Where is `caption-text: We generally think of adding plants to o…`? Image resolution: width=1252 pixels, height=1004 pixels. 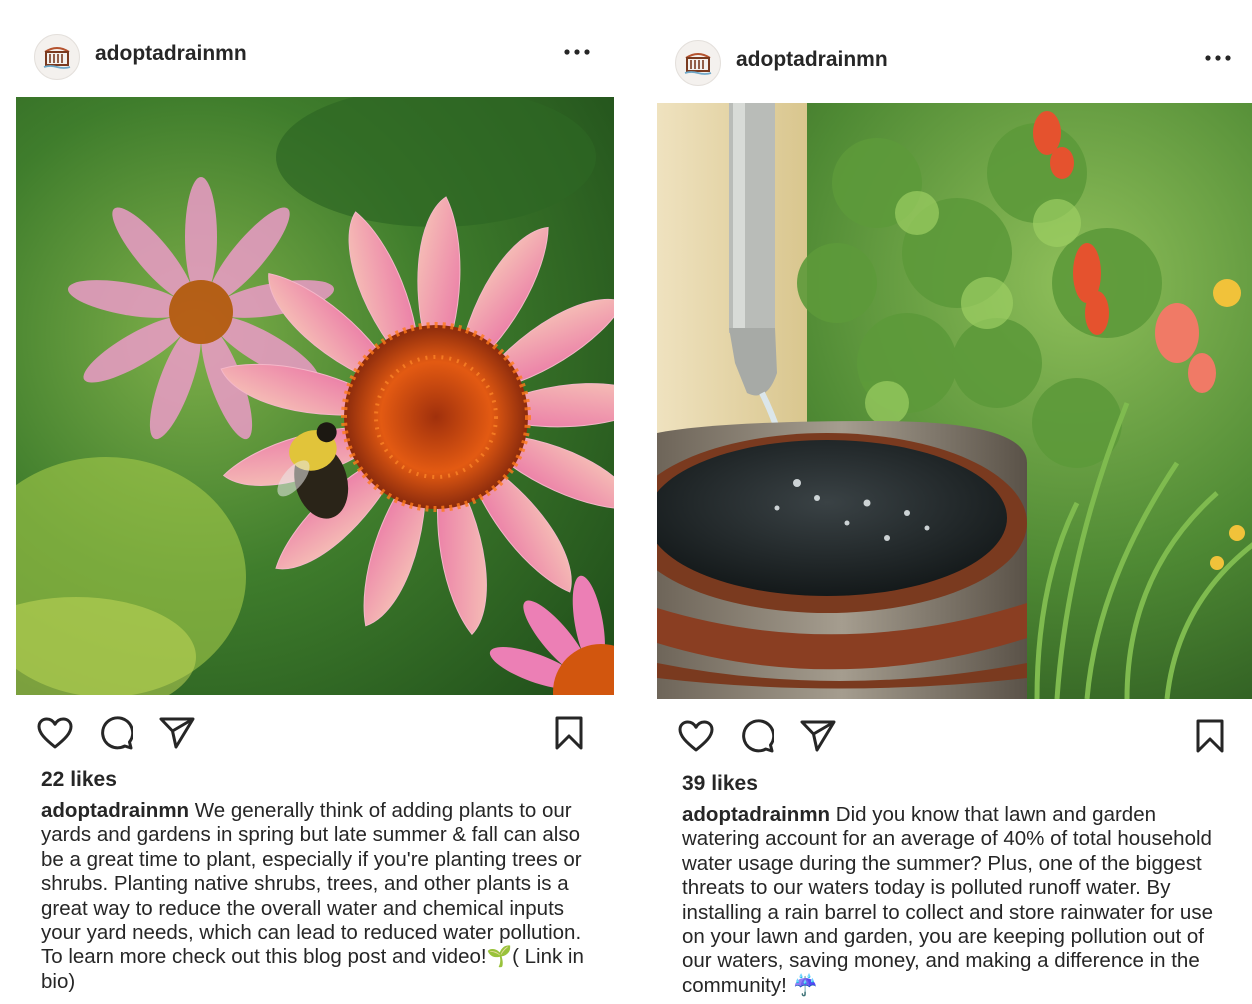 caption-text: We generally think of adding plants to o… is located at coordinates (312, 896).